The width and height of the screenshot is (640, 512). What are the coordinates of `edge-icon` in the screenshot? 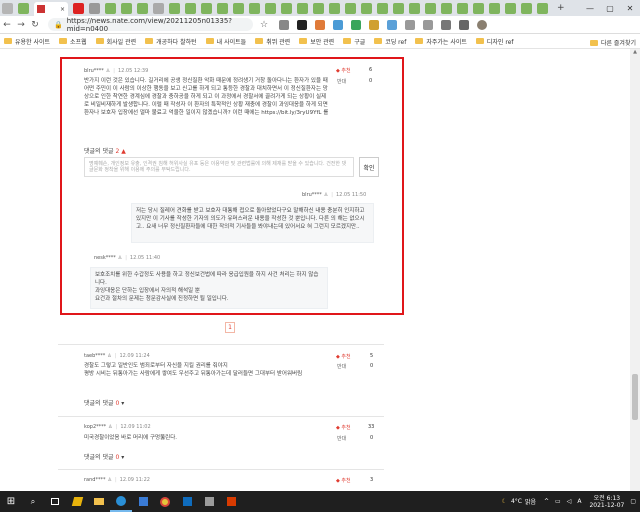 It's located at (121, 501).